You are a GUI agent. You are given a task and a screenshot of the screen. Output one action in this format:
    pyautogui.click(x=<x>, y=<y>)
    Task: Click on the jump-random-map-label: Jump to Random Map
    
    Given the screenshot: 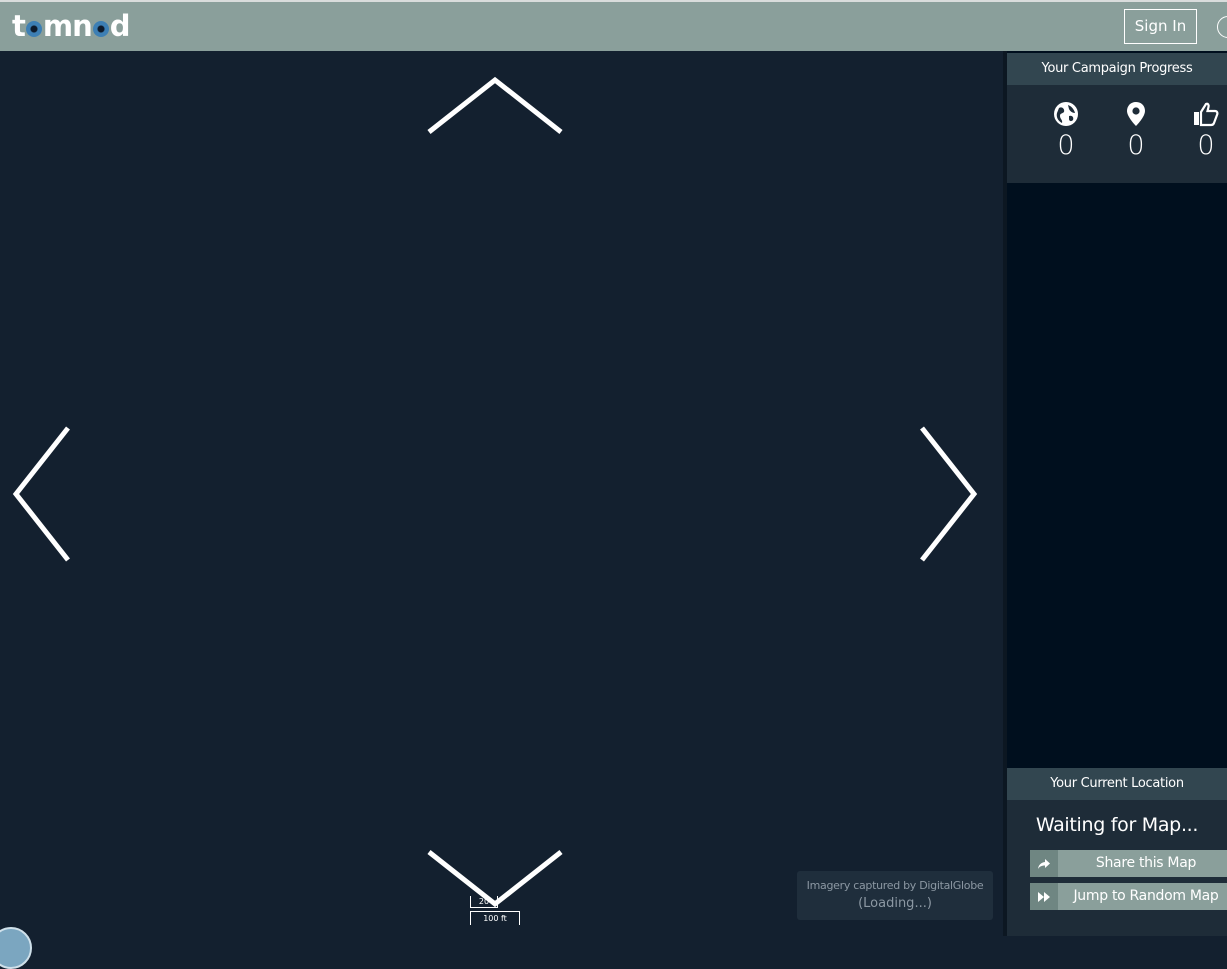 What is the action you would take?
    pyautogui.click(x=1146, y=896)
    